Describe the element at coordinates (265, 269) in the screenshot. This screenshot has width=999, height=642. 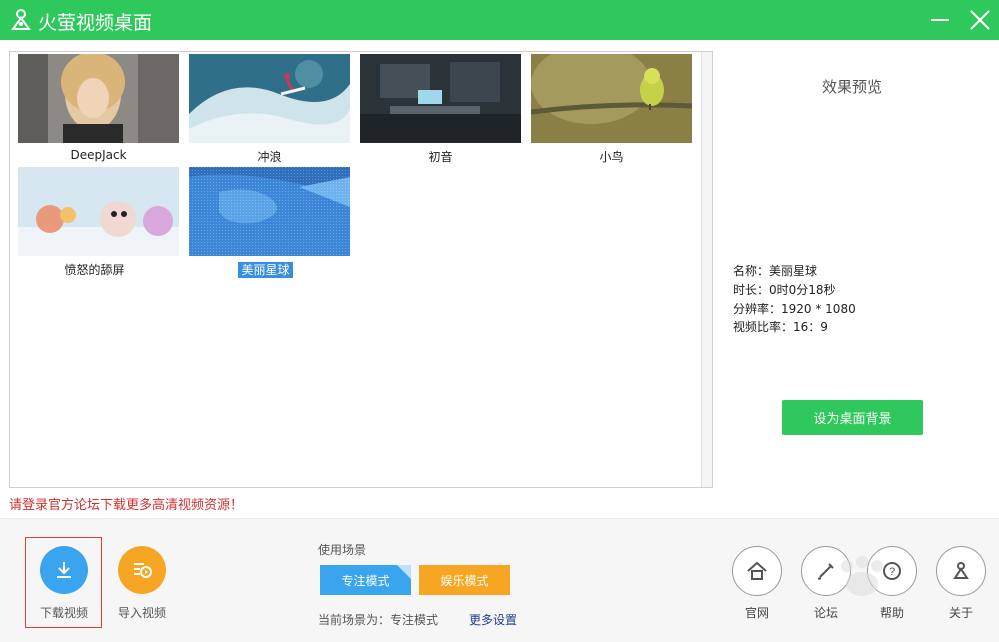
I see `video-caption-selected: 美丽星球` at that location.